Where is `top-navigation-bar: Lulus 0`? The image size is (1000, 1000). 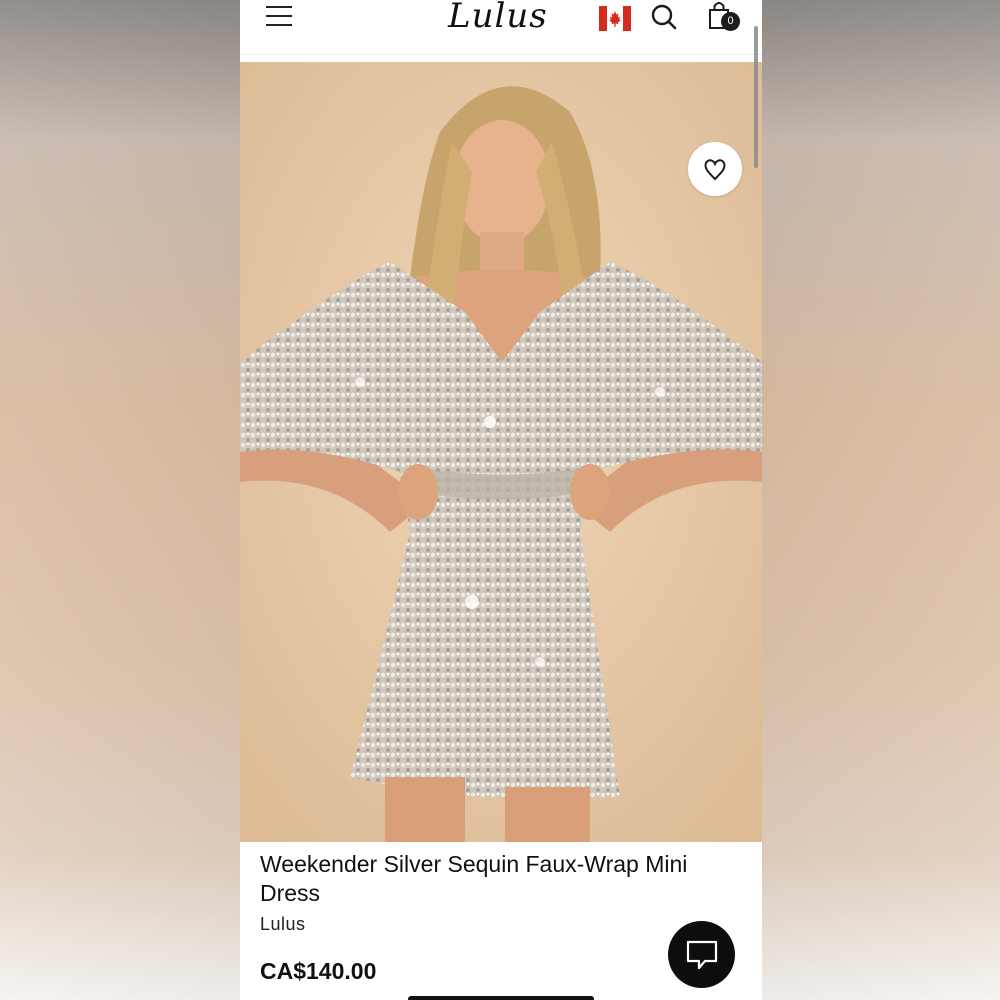 top-navigation-bar: Lulus 0 is located at coordinates (501, 27).